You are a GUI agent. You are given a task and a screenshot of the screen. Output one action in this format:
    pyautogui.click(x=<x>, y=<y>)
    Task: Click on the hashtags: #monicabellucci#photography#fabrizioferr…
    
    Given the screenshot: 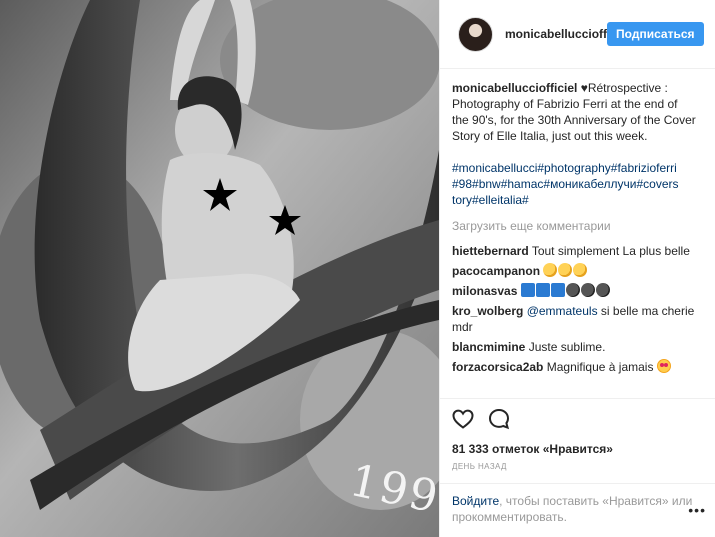 What is the action you would take?
    pyautogui.click(x=574, y=184)
    